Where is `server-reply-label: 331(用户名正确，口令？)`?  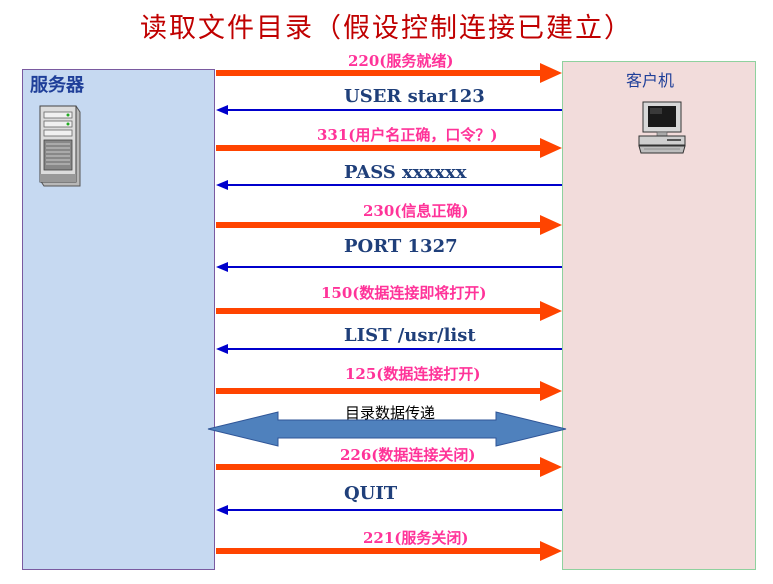
server-reply-label: 331(用户名正确，口令？) is located at coordinates (407, 135).